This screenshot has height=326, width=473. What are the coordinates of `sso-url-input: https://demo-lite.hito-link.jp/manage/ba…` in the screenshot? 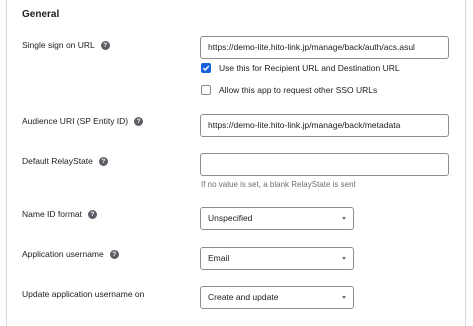 It's located at (324, 47).